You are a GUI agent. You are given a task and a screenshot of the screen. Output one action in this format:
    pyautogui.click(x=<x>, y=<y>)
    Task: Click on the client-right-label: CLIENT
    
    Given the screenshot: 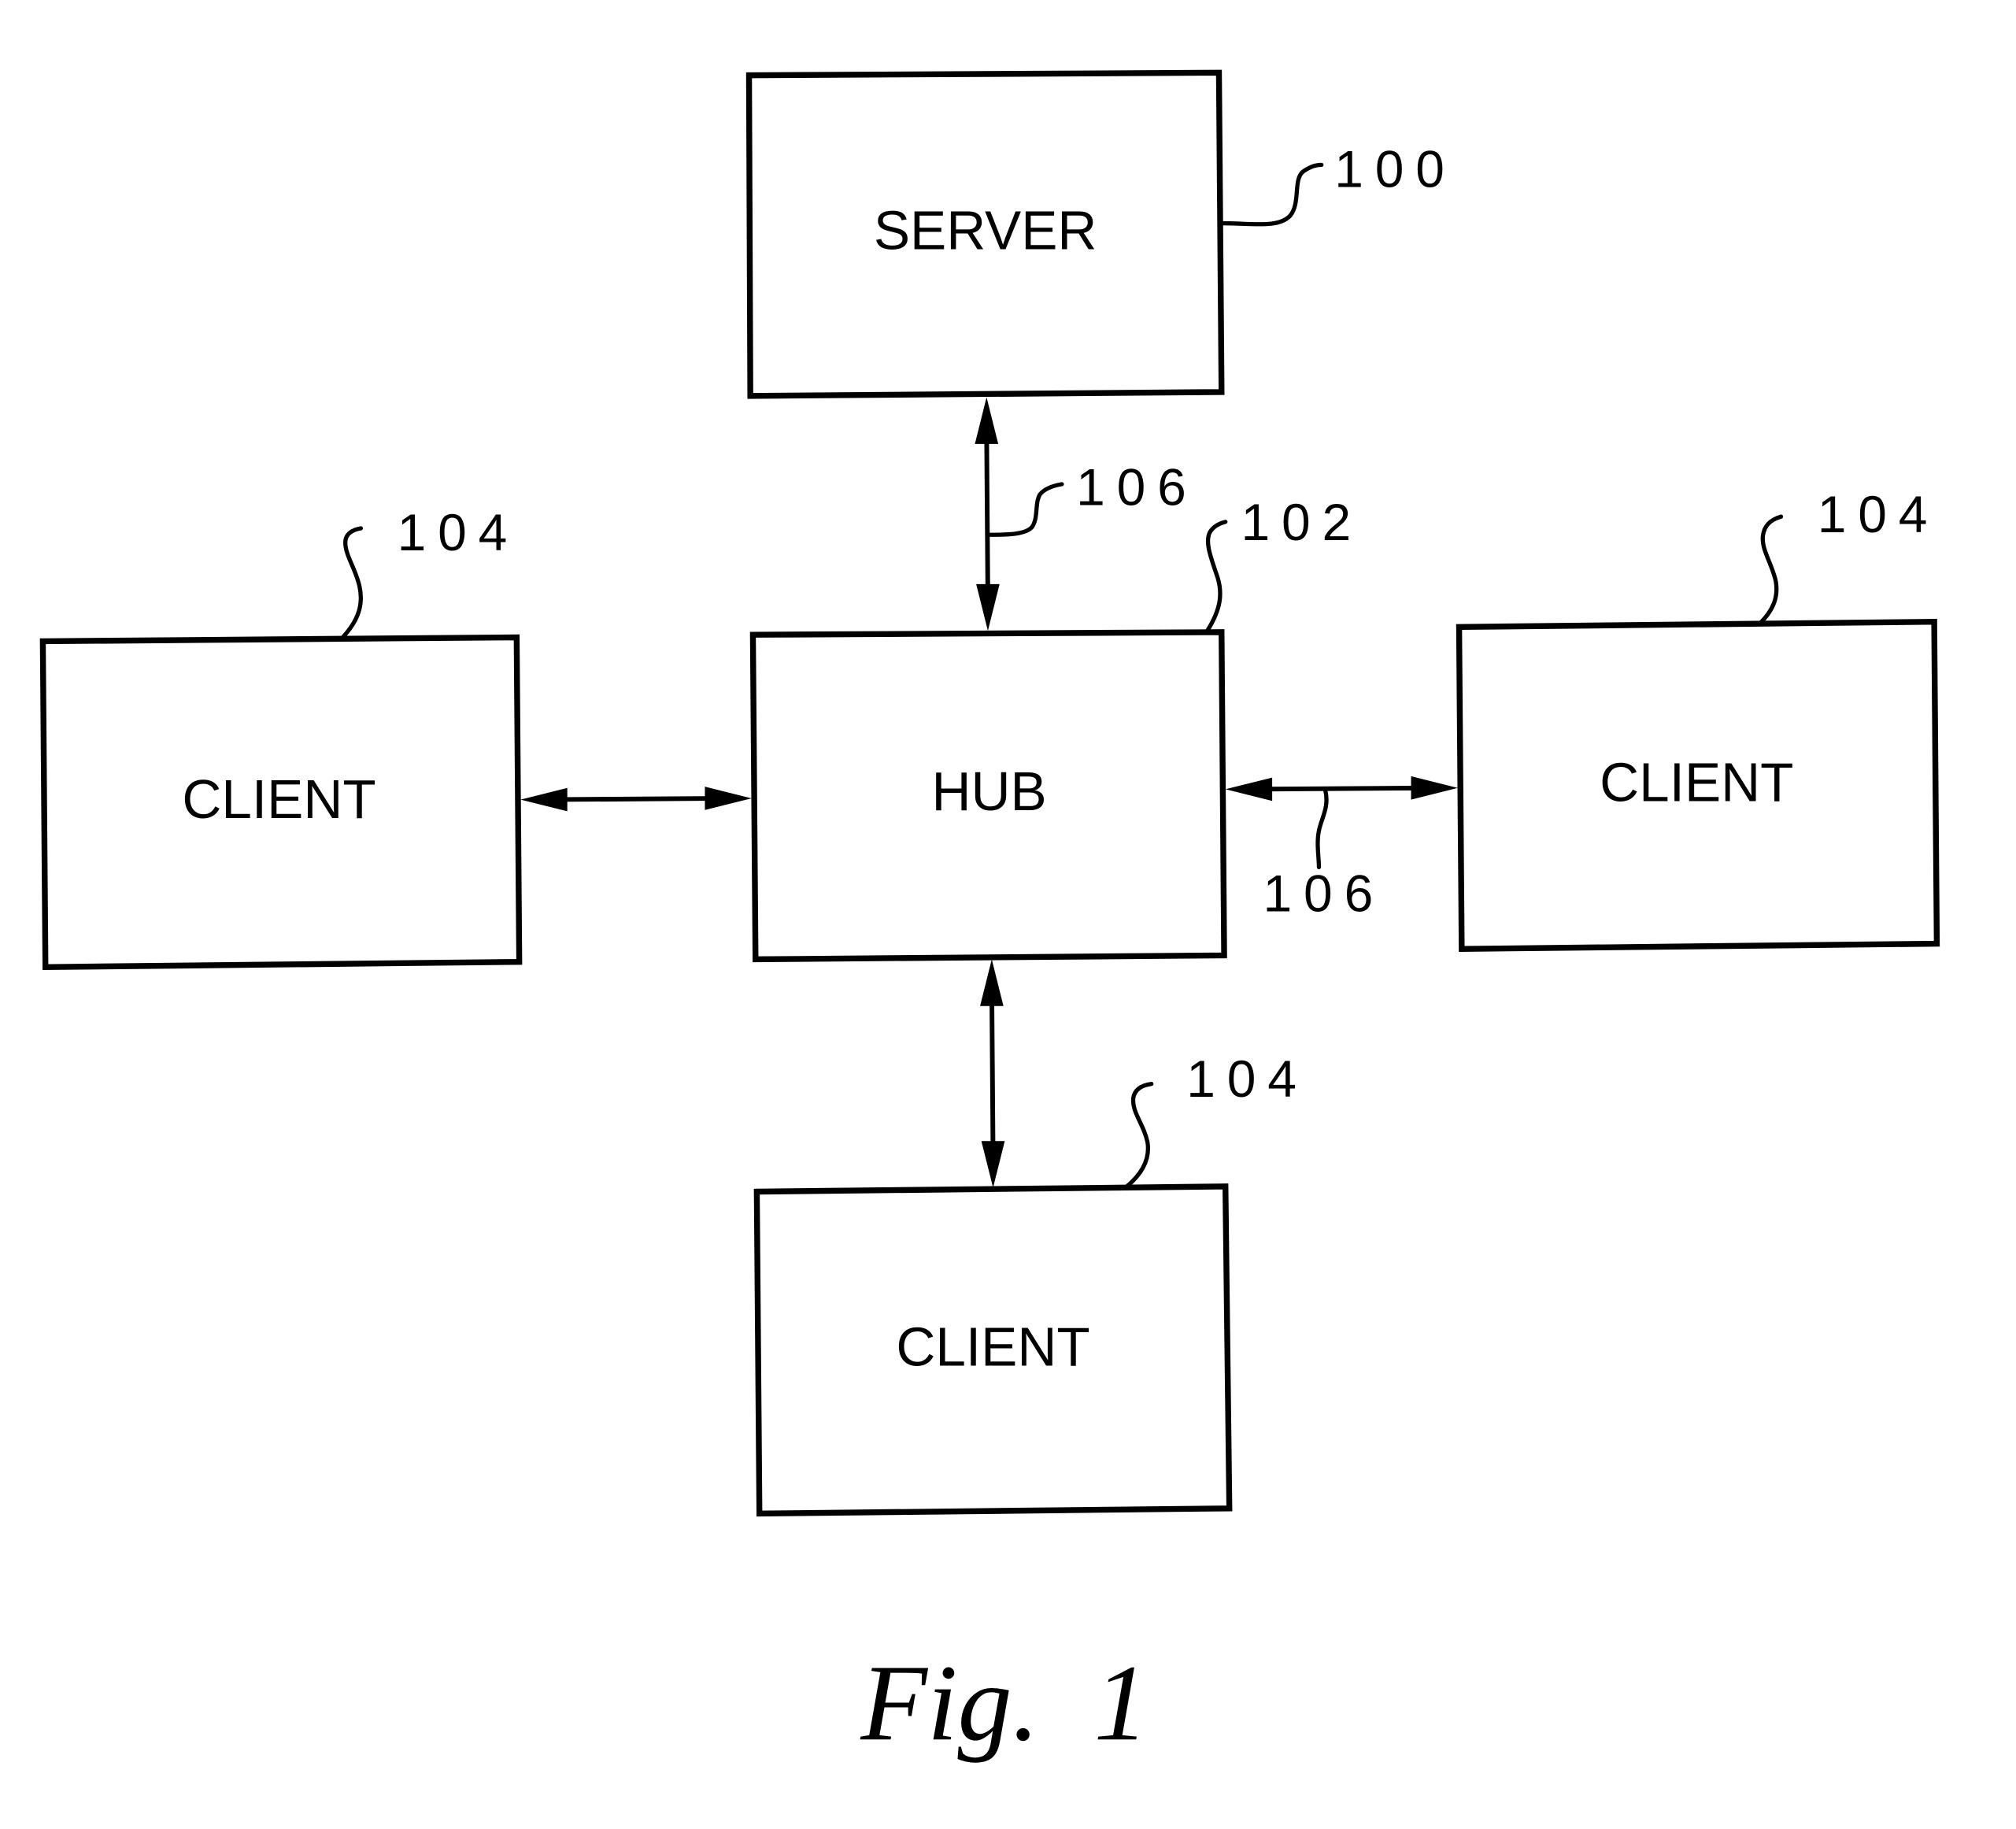 What is the action you would take?
    pyautogui.click(x=1697, y=782)
    